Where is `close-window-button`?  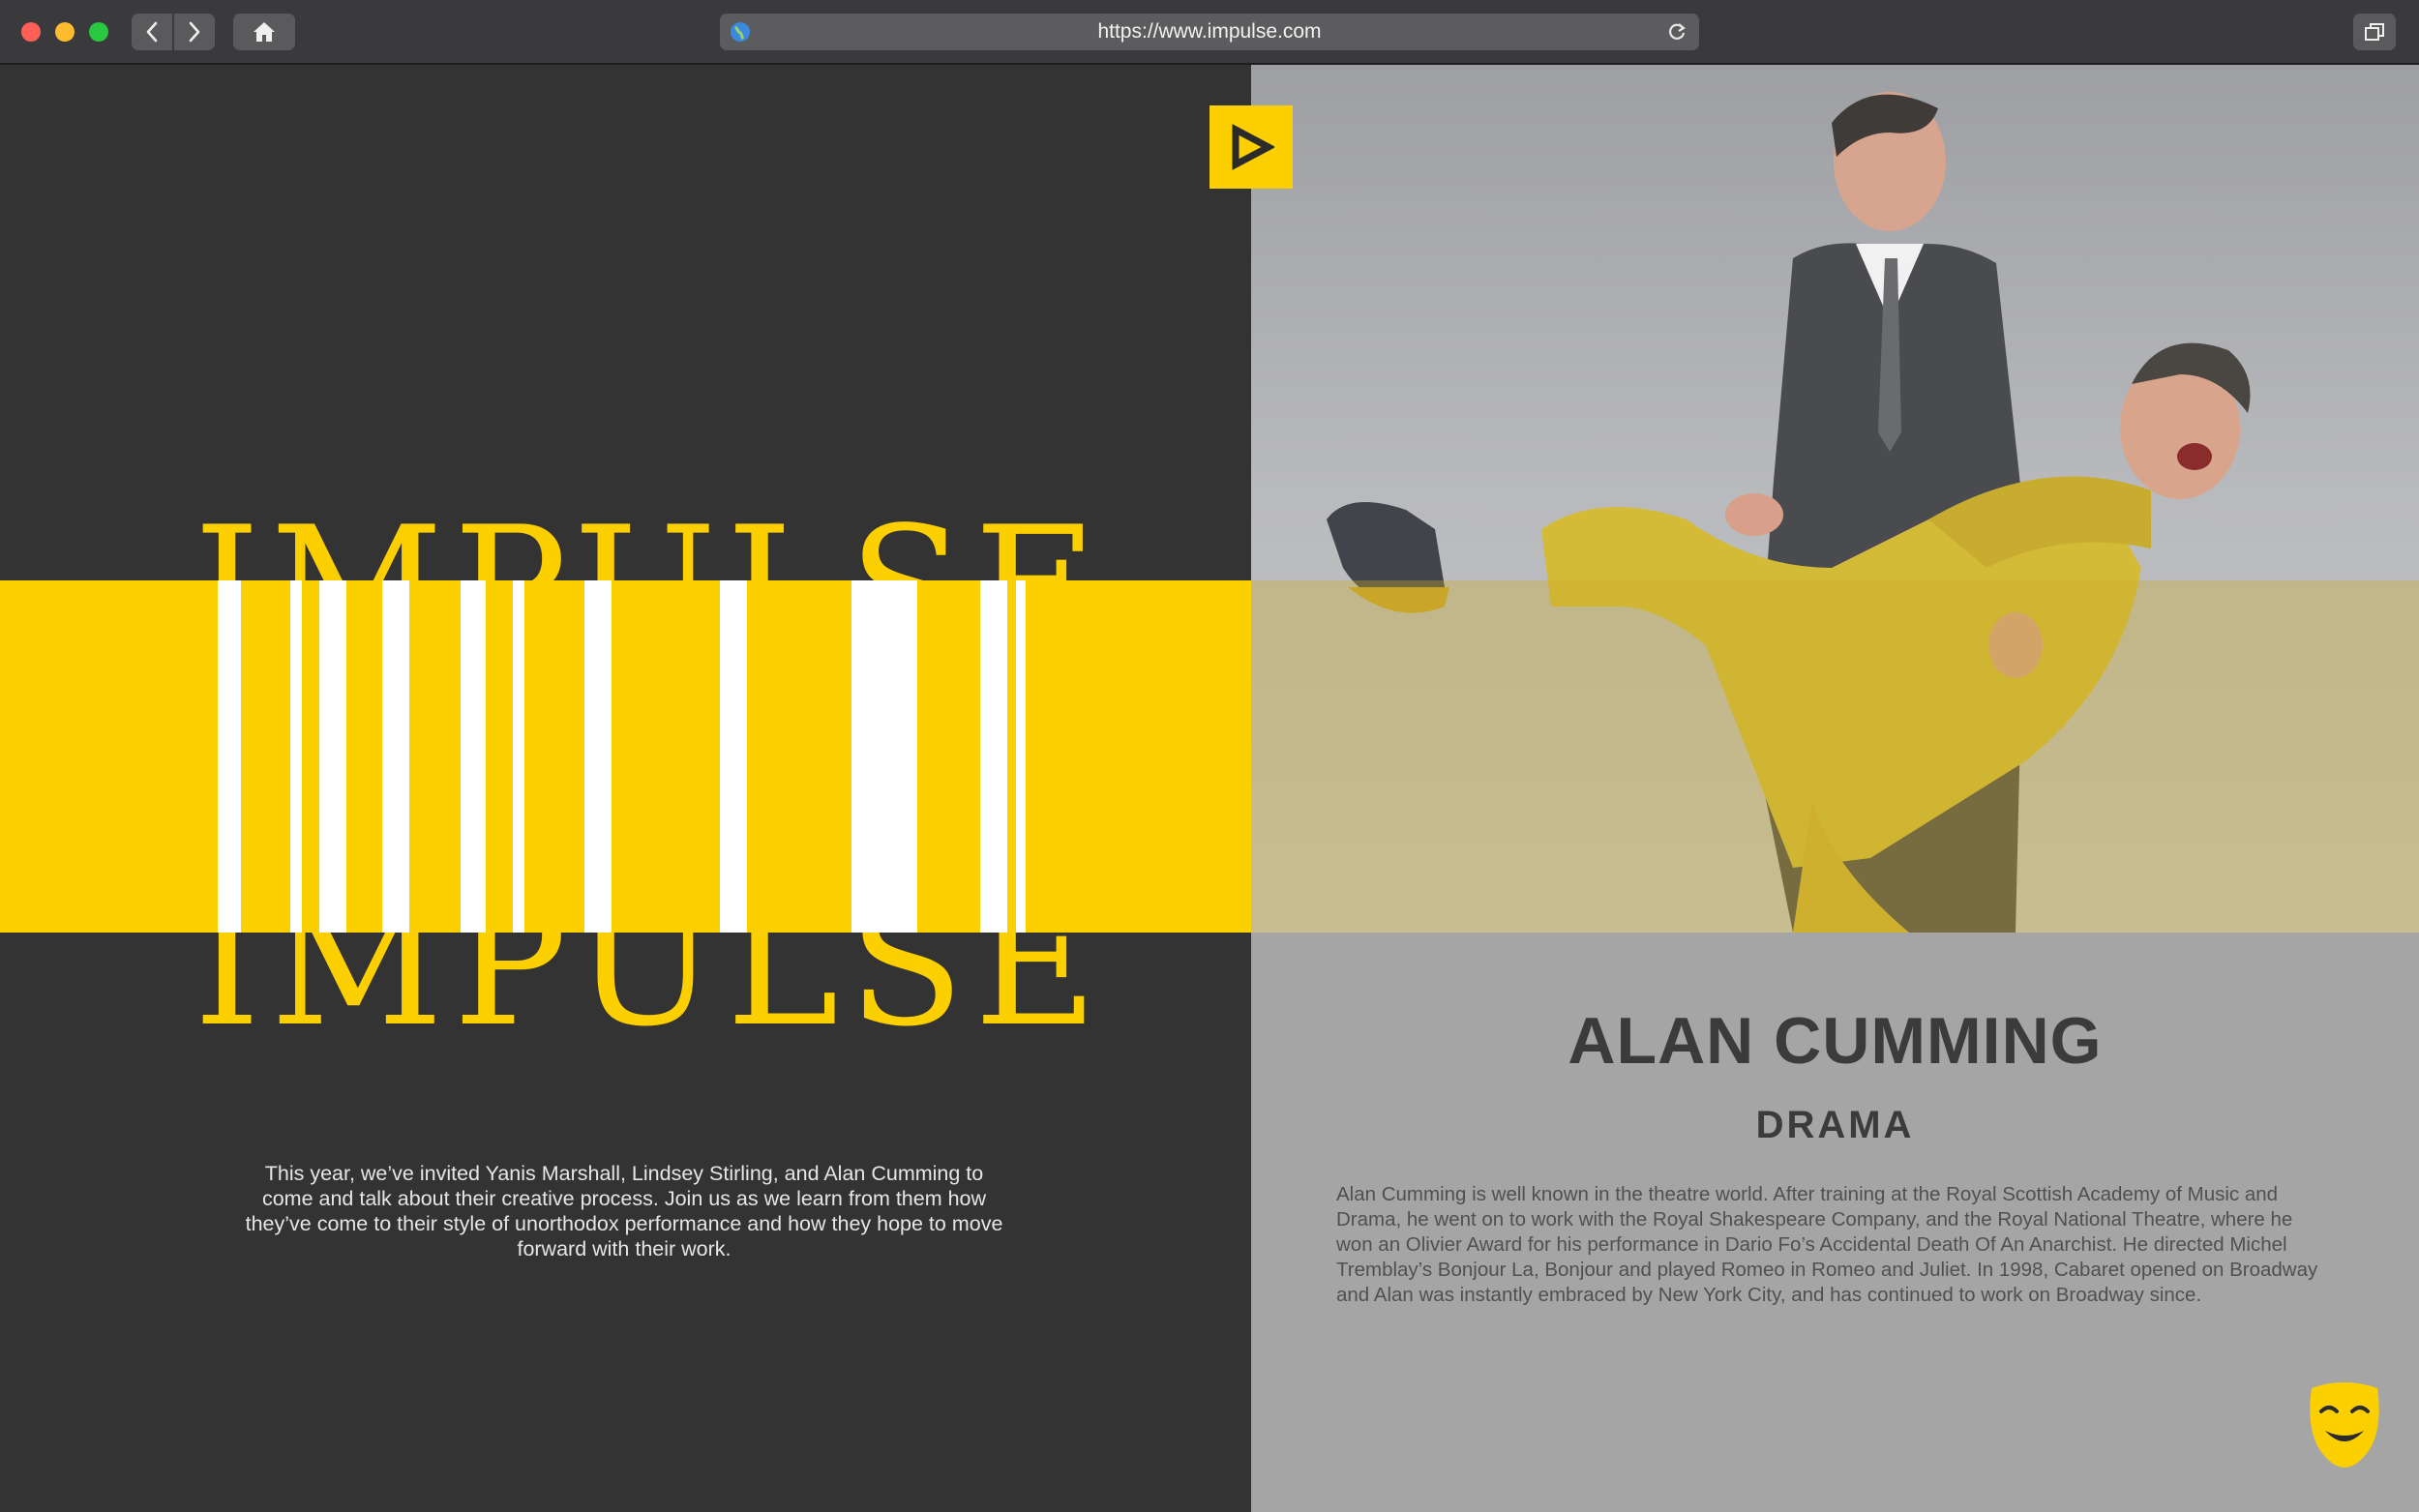
close-window-button is located at coordinates (31, 32).